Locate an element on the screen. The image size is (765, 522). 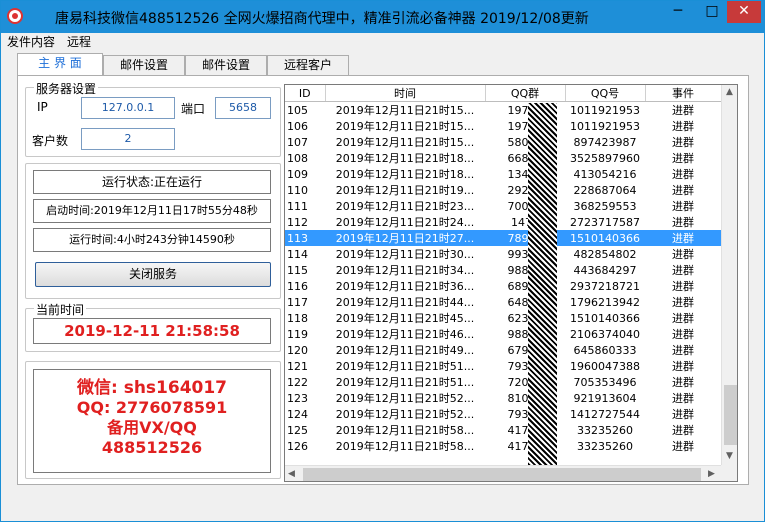
tab-remote-clients: 远程客户 is located at coordinates (308, 65).